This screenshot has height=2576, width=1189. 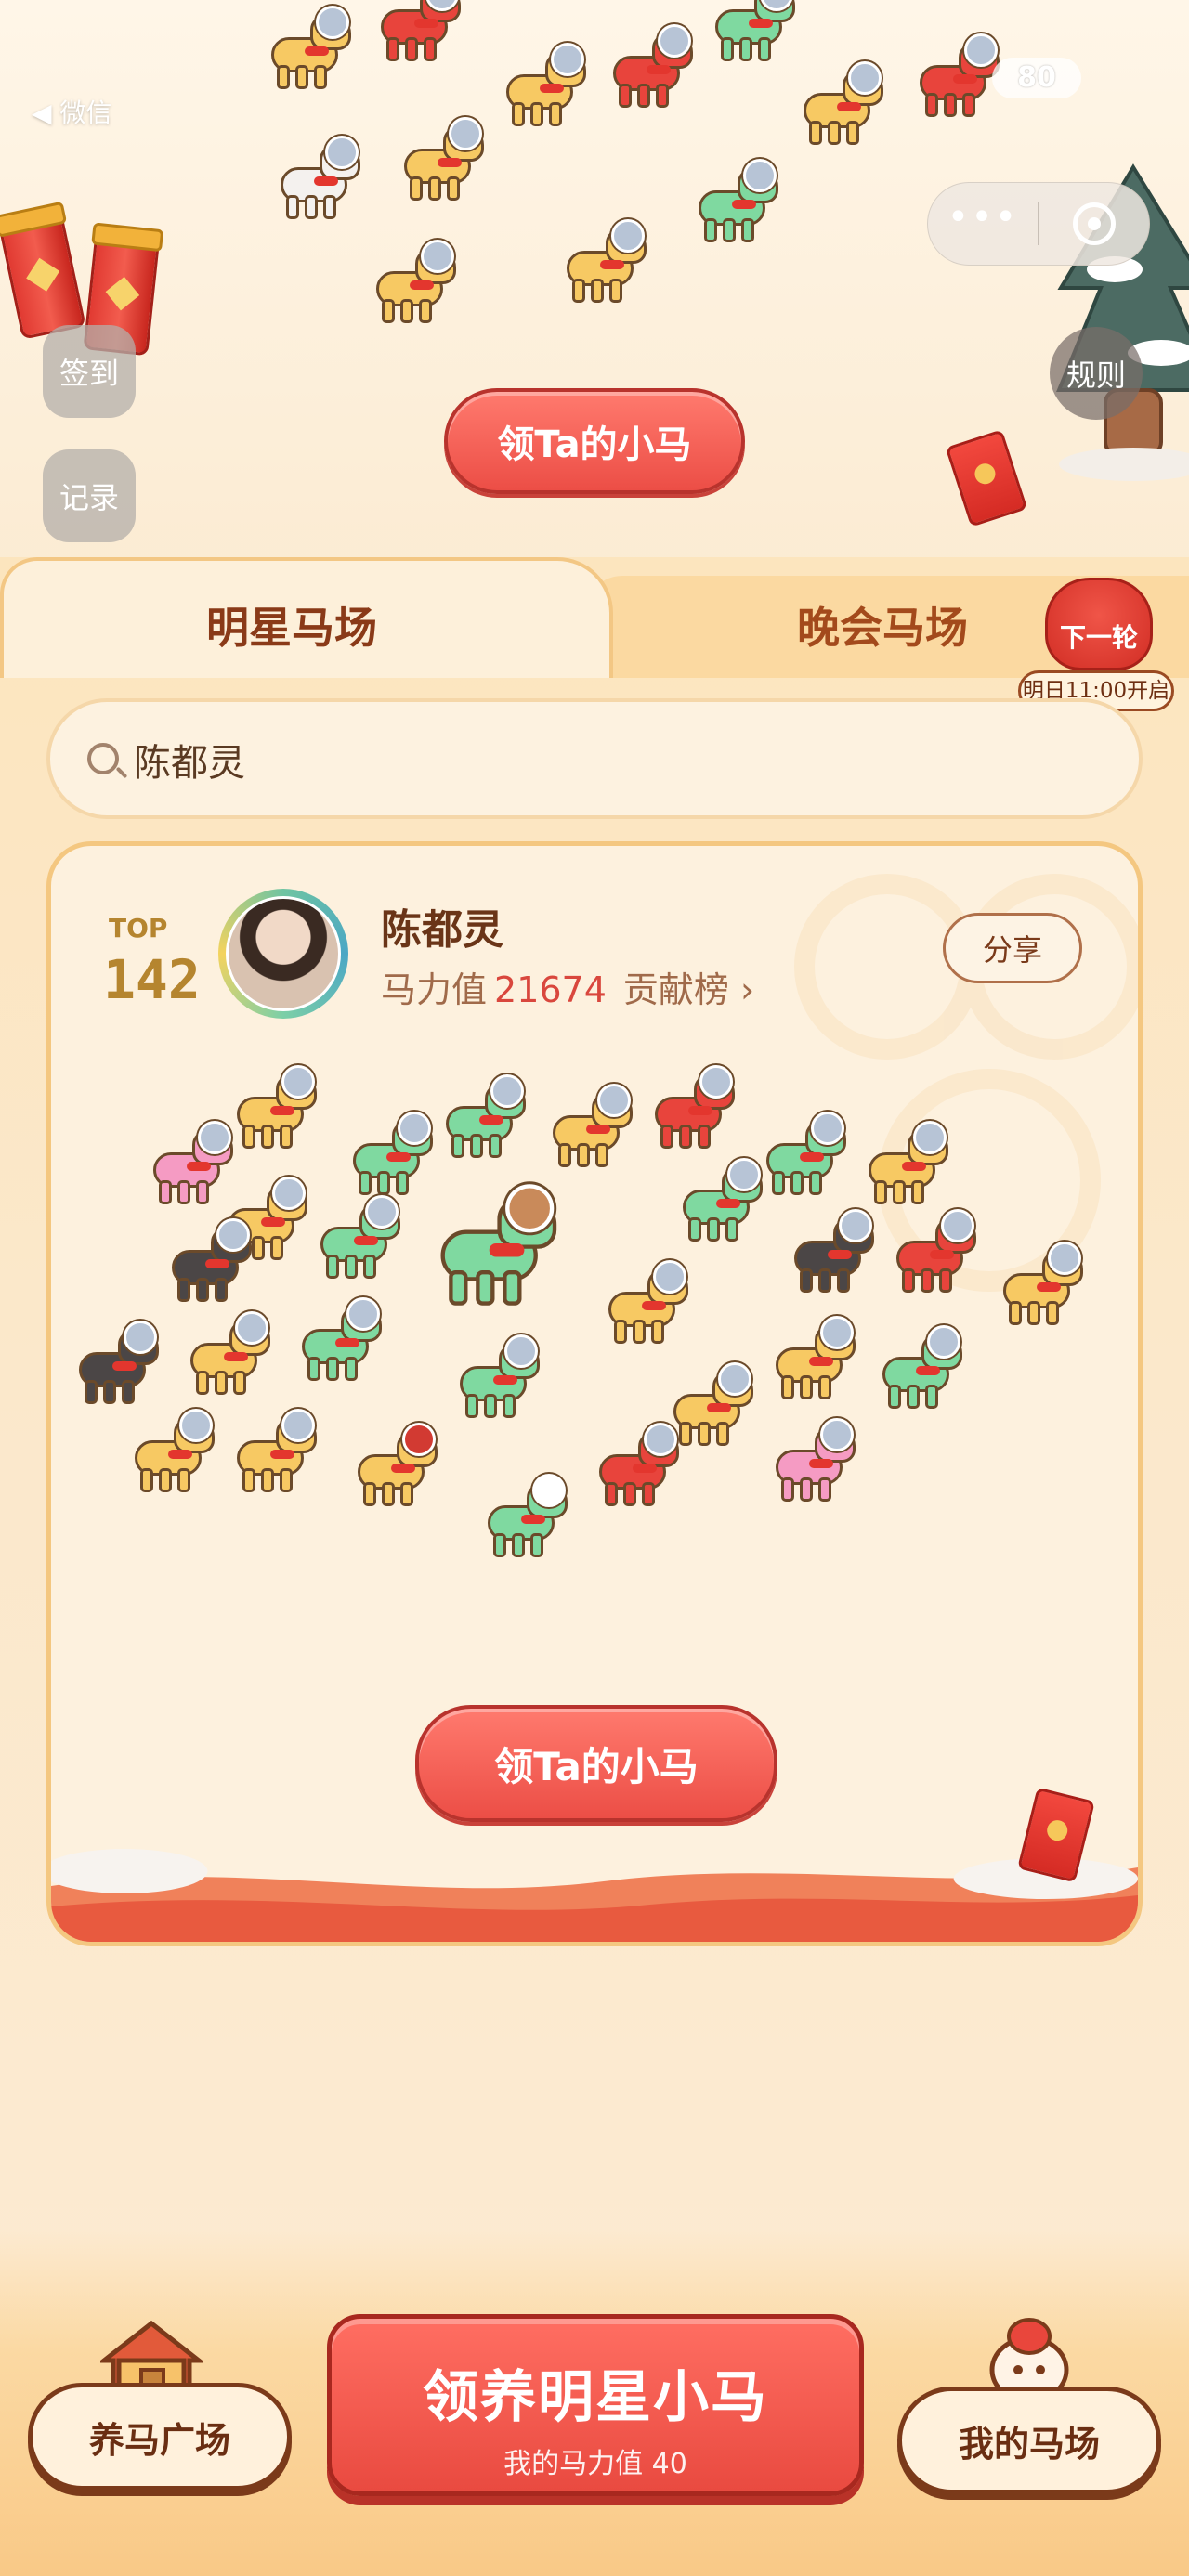 I want to click on power-stats: 马力值 21674 贡献榜 ›, so click(x=568, y=986).